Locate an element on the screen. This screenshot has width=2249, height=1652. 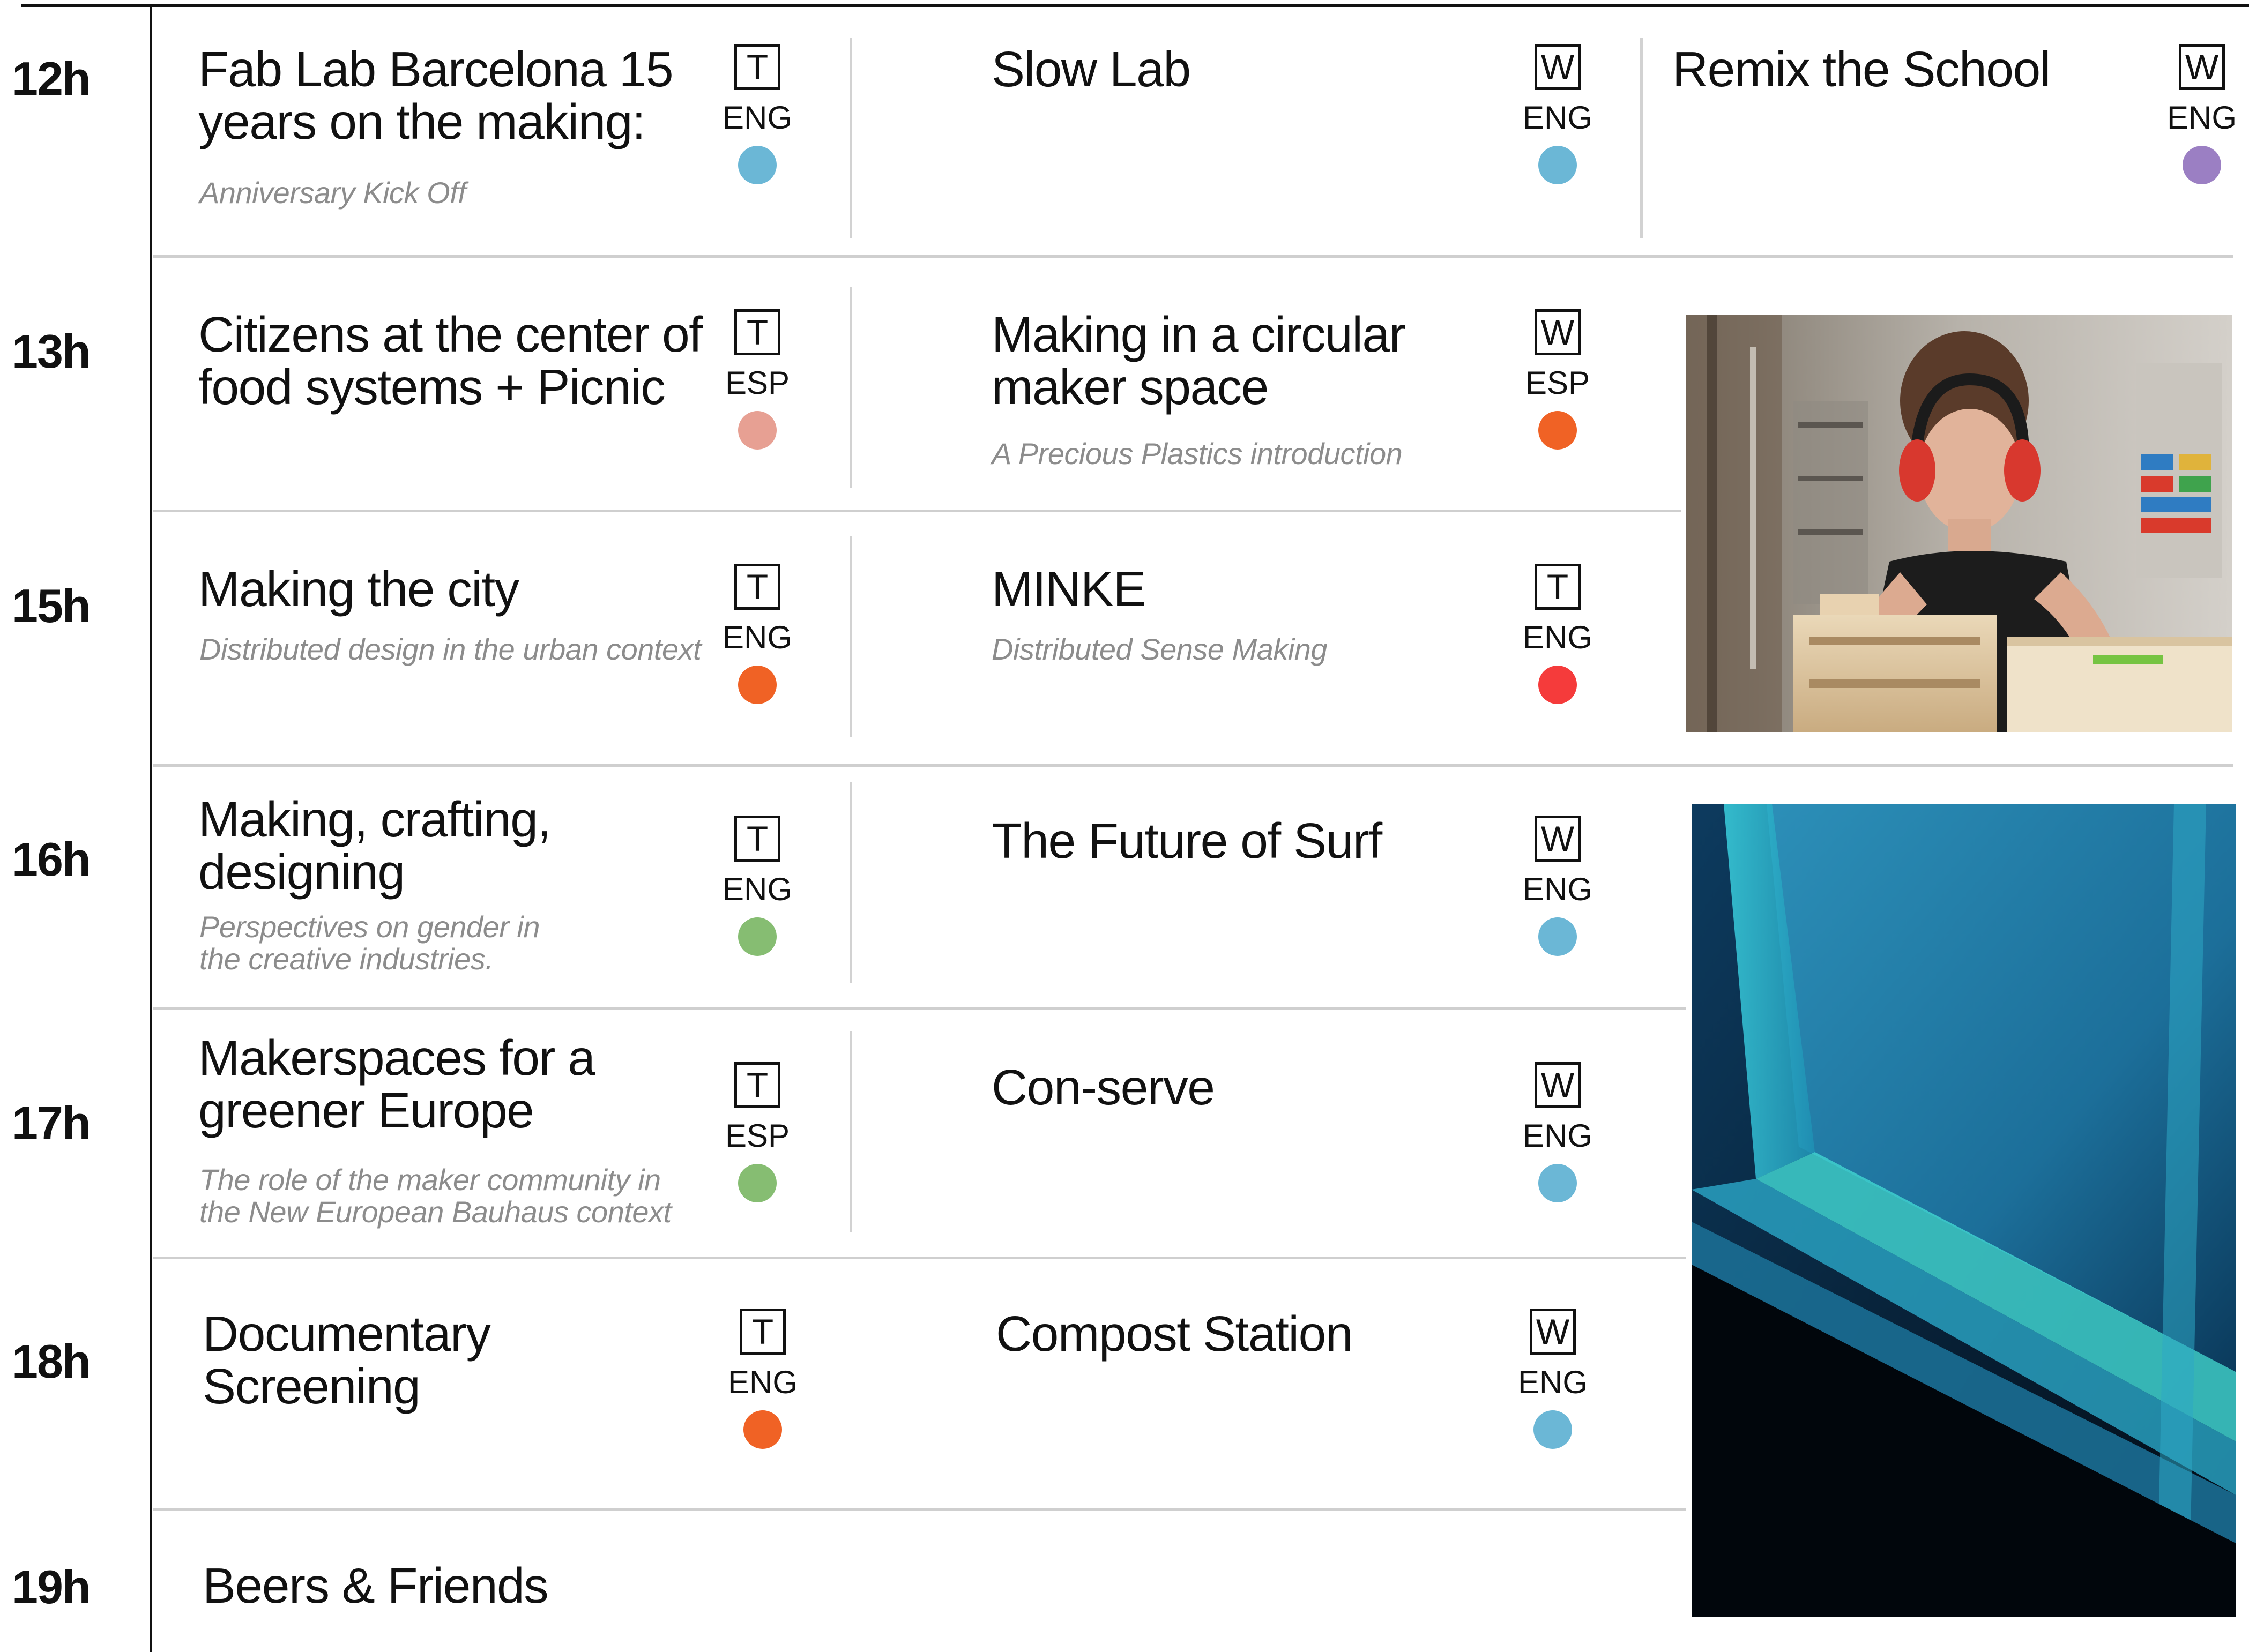
time-label: 15h is located at coordinates (51, 606).